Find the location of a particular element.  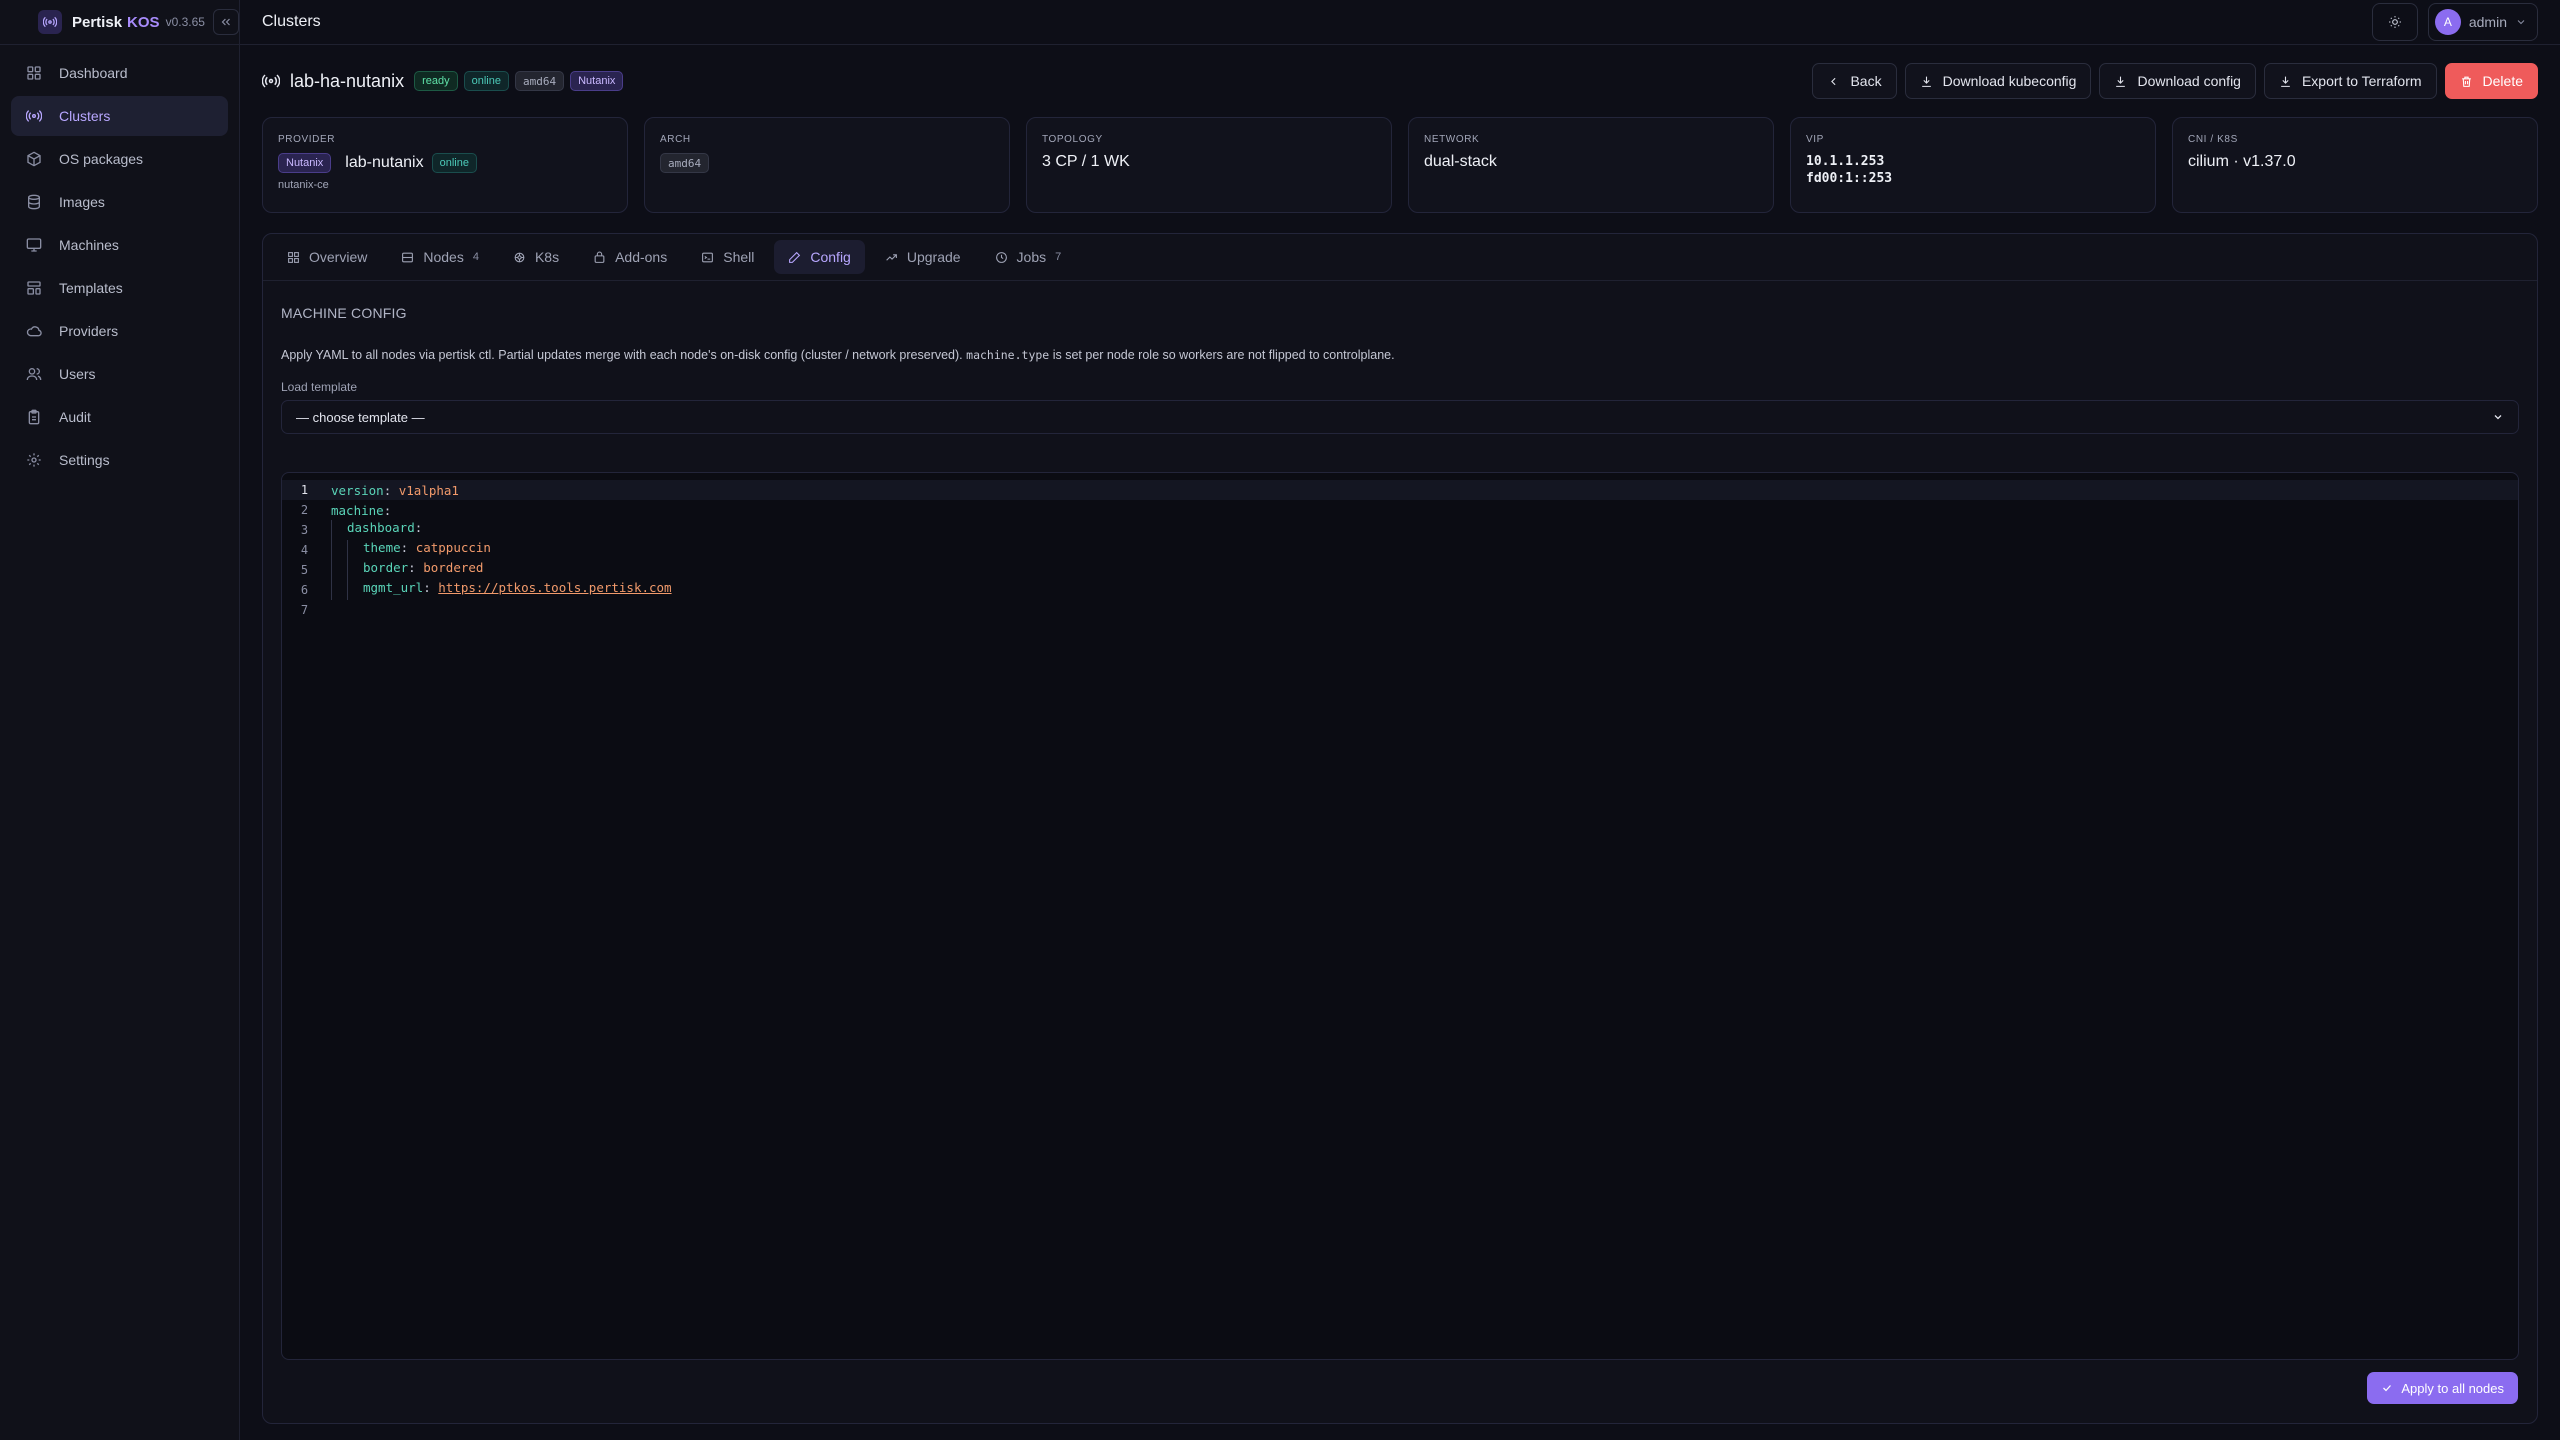

arch-value: amd64 is located at coordinates (685, 163).